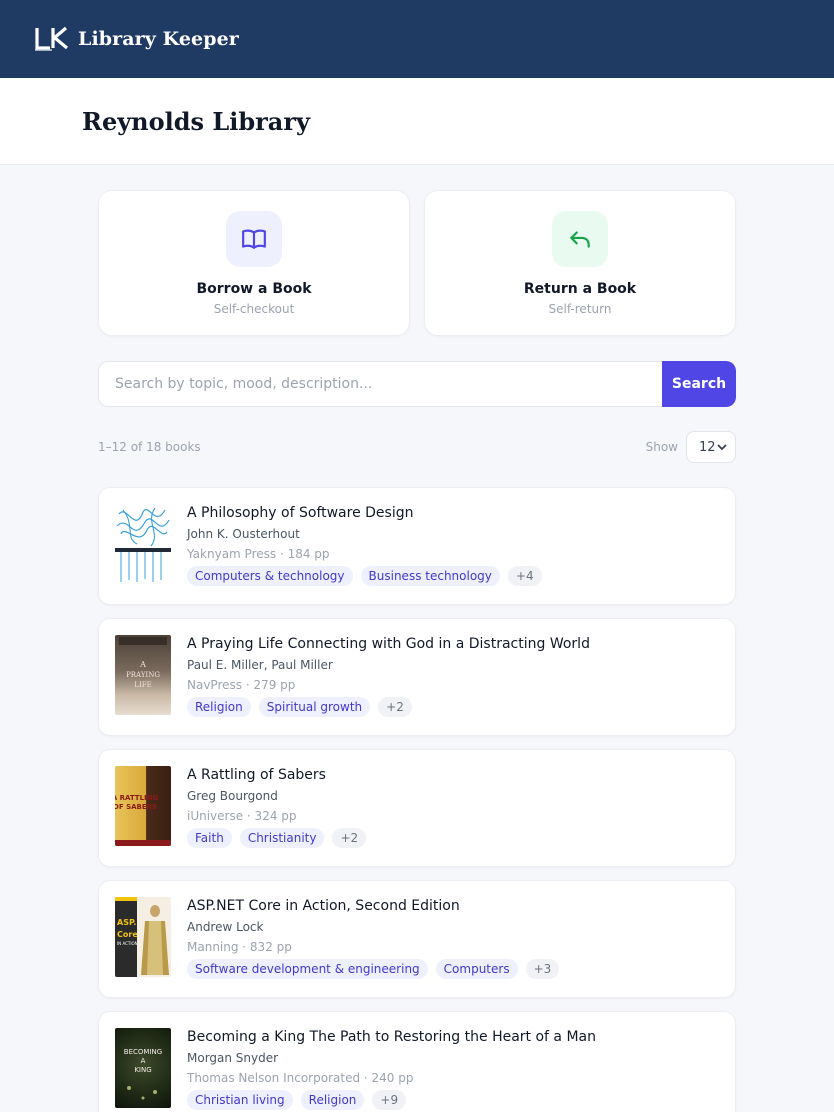  I want to click on page-size-control: Show 12, so click(691, 447).